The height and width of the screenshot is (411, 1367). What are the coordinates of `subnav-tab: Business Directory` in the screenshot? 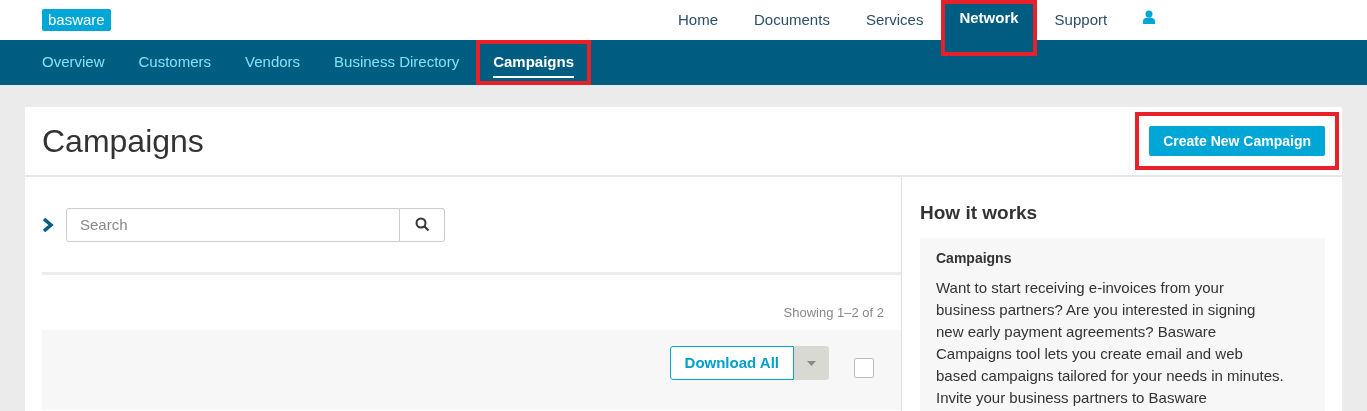 It's located at (397, 62).